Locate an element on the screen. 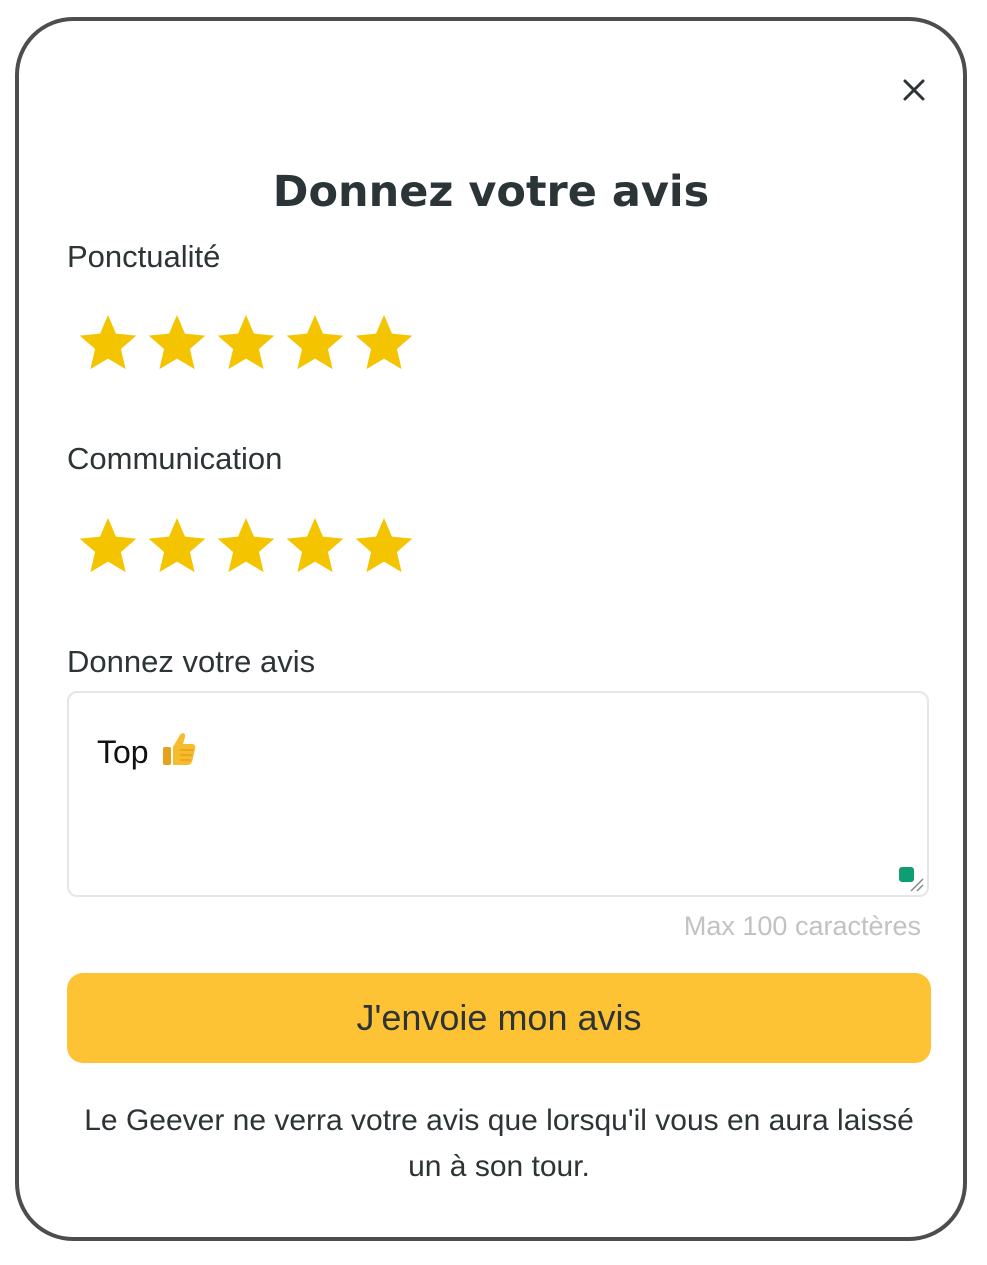 This screenshot has height=1265, width=987. rating-stars-punctuality is located at coordinates (247, 343).